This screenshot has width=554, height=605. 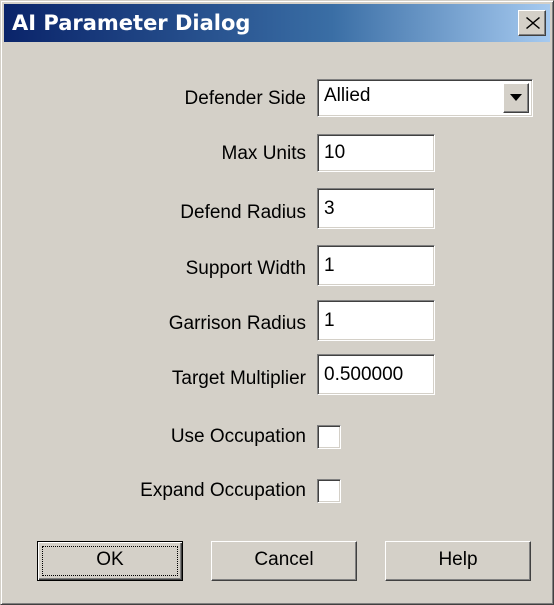 I want to click on garrison-radius-input-field, so click(x=376, y=320).